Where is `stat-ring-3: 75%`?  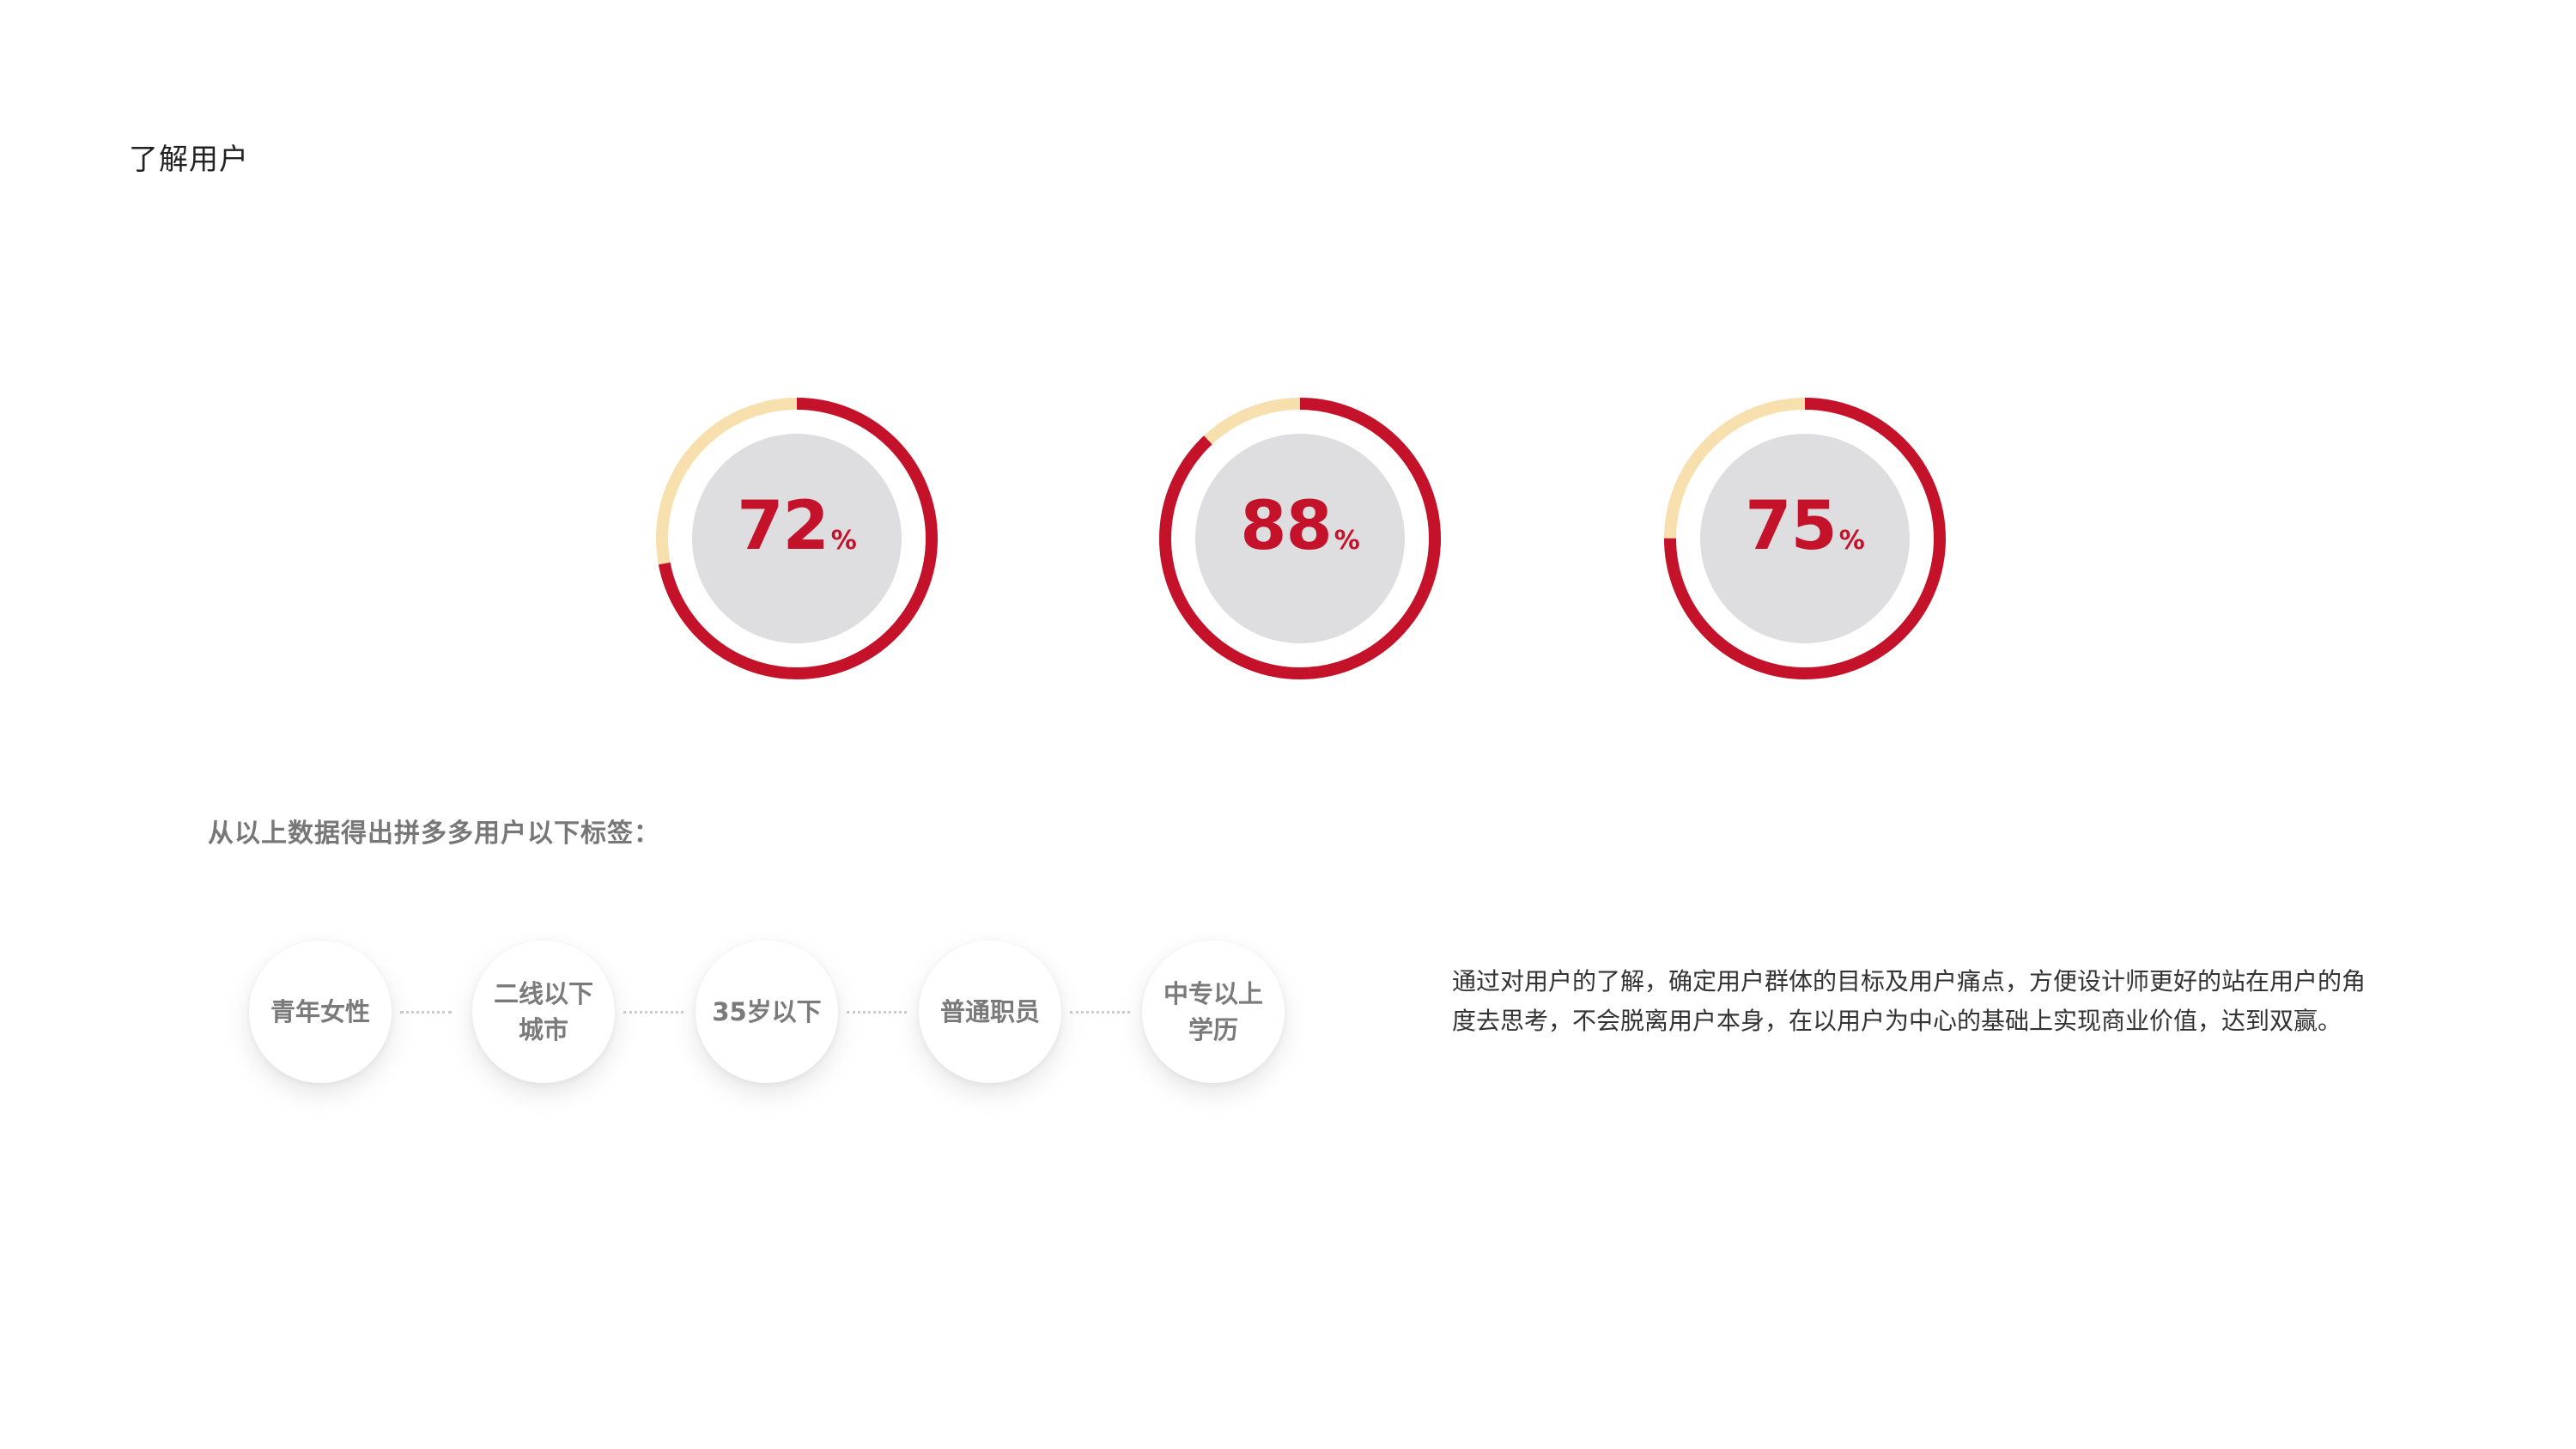 stat-ring-3: 75% is located at coordinates (1805, 538).